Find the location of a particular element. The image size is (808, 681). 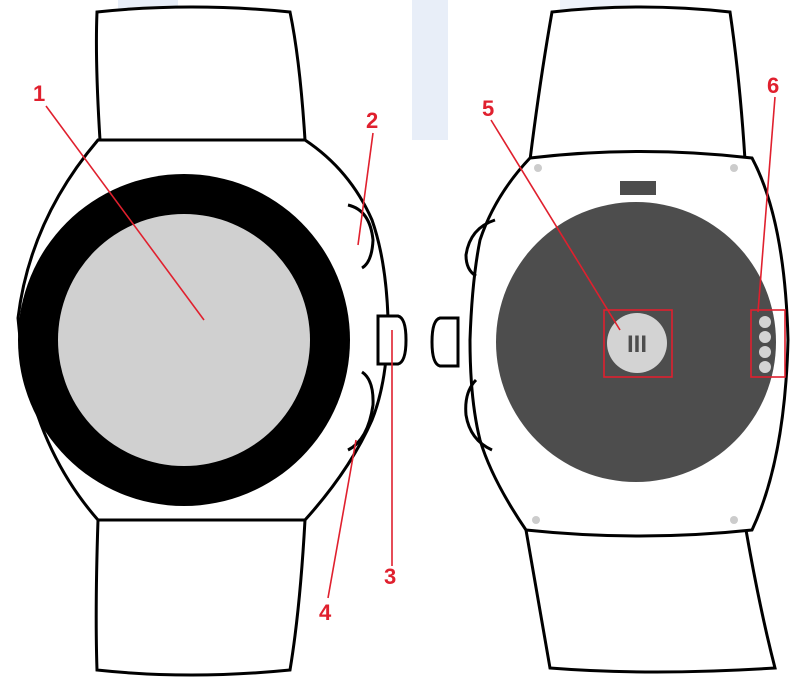

back-top-strap is located at coordinates (637, 83).